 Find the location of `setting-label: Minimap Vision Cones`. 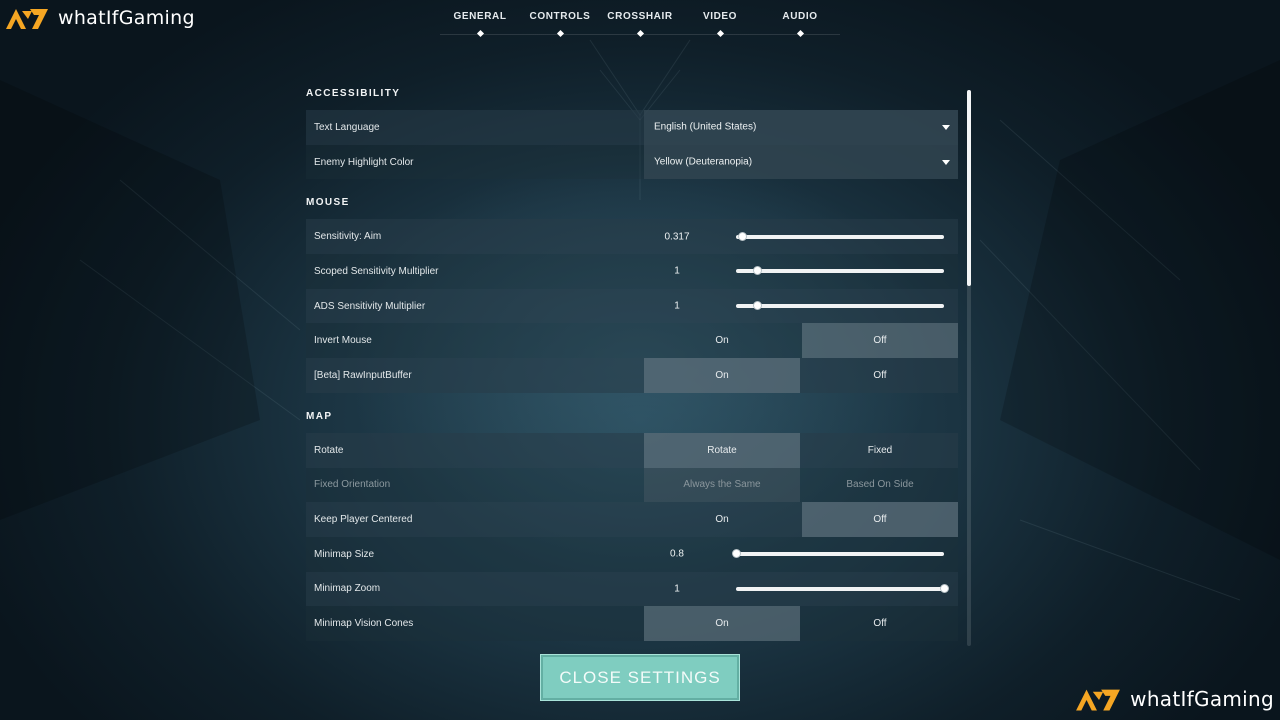

setting-label: Minimap Vision Cones is located at coordinates (364, 624).